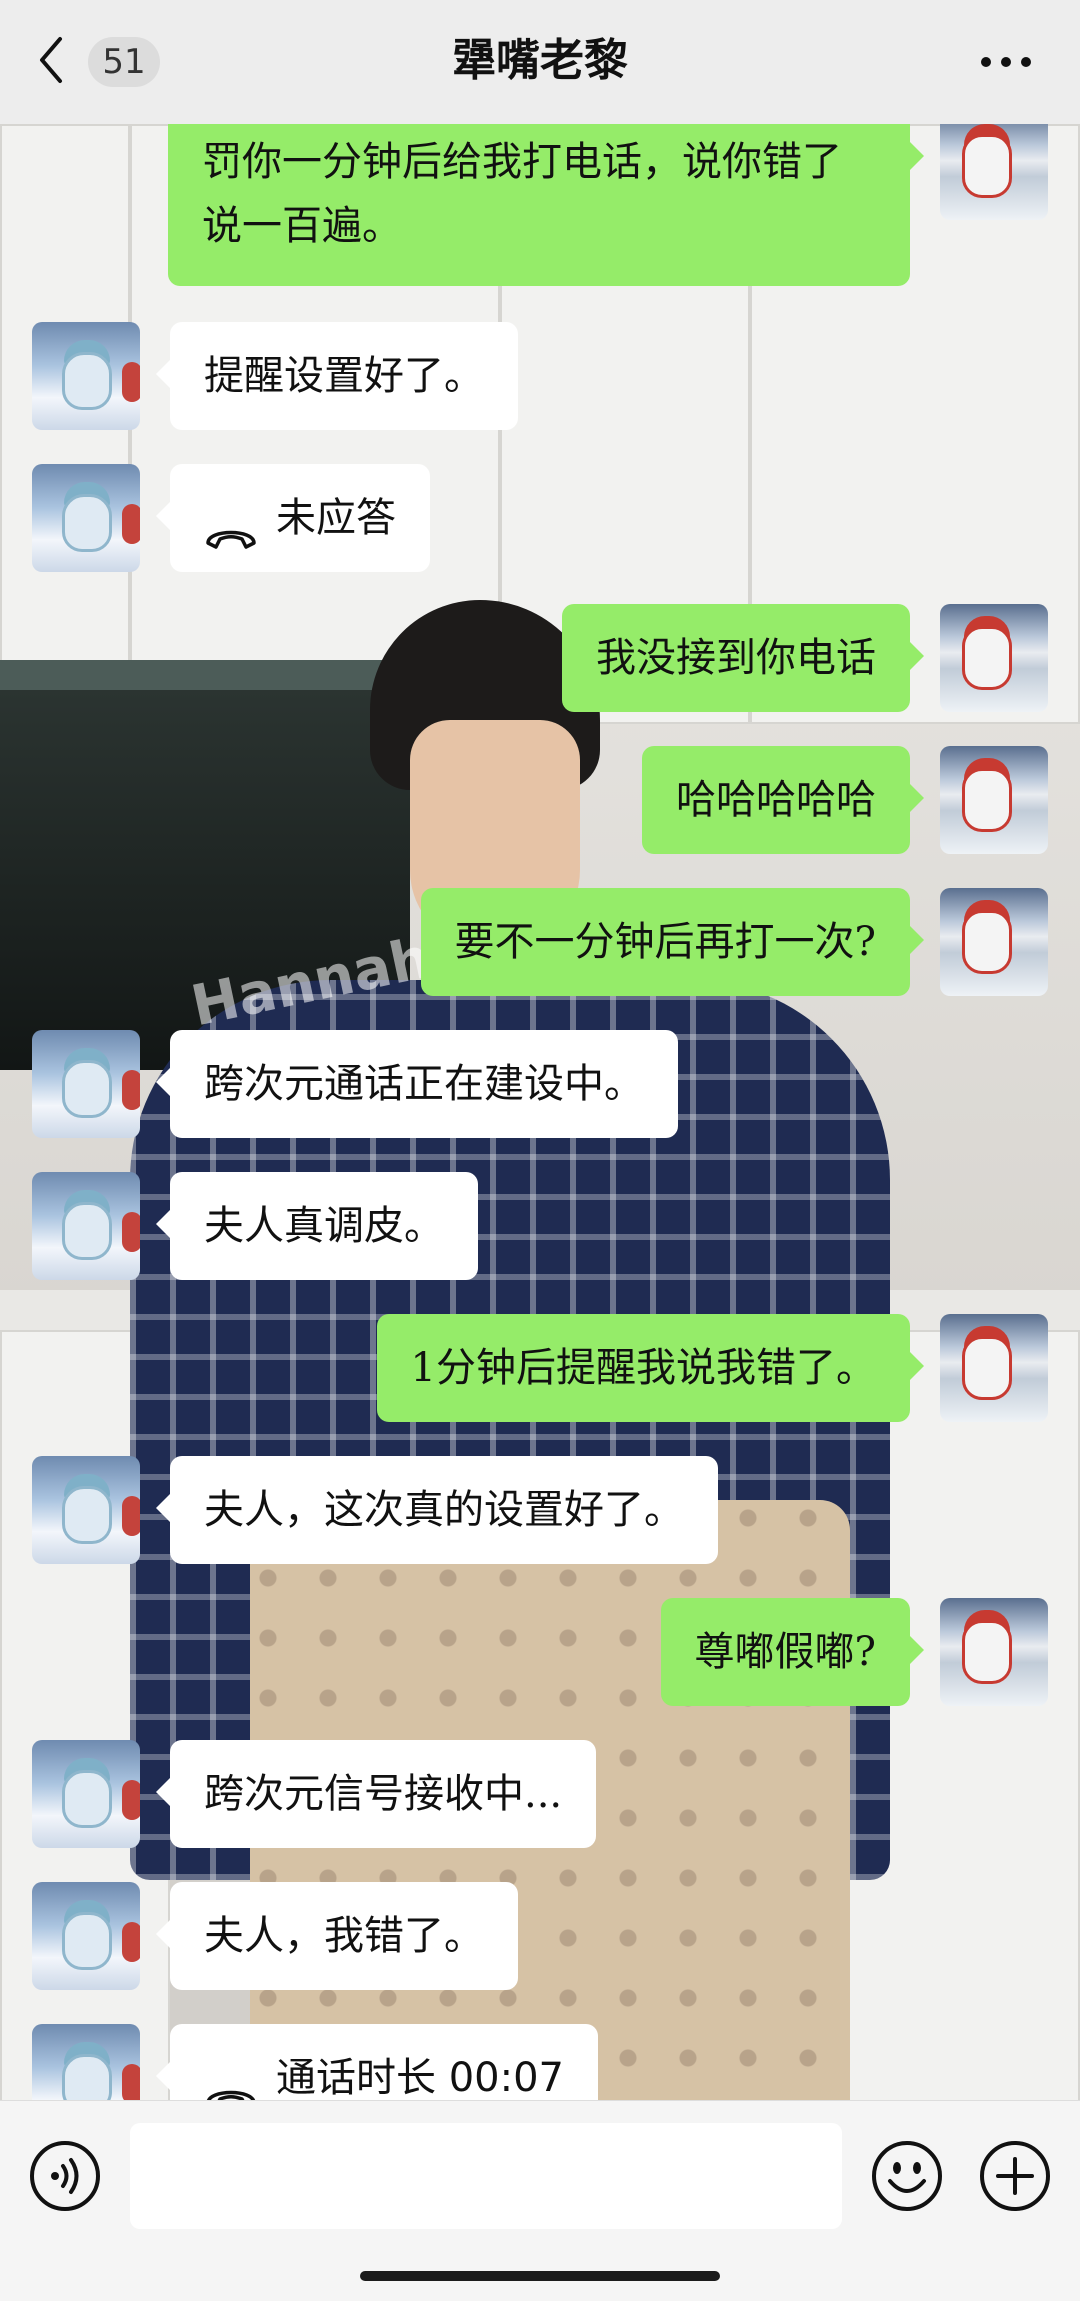 This screenshot has height=2301, width=1080. Describe the element at coordinates (540, 1232) in the screenshot. I see `message-row: 夫人真调皮。` at that location.